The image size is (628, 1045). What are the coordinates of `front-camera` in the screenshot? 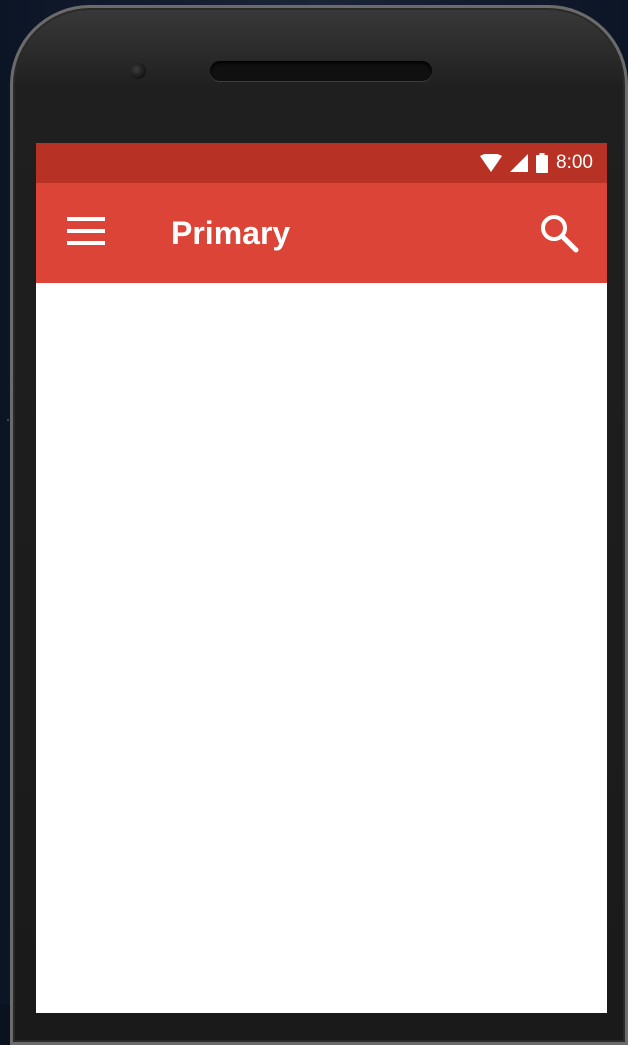 It's located at (138, 71).